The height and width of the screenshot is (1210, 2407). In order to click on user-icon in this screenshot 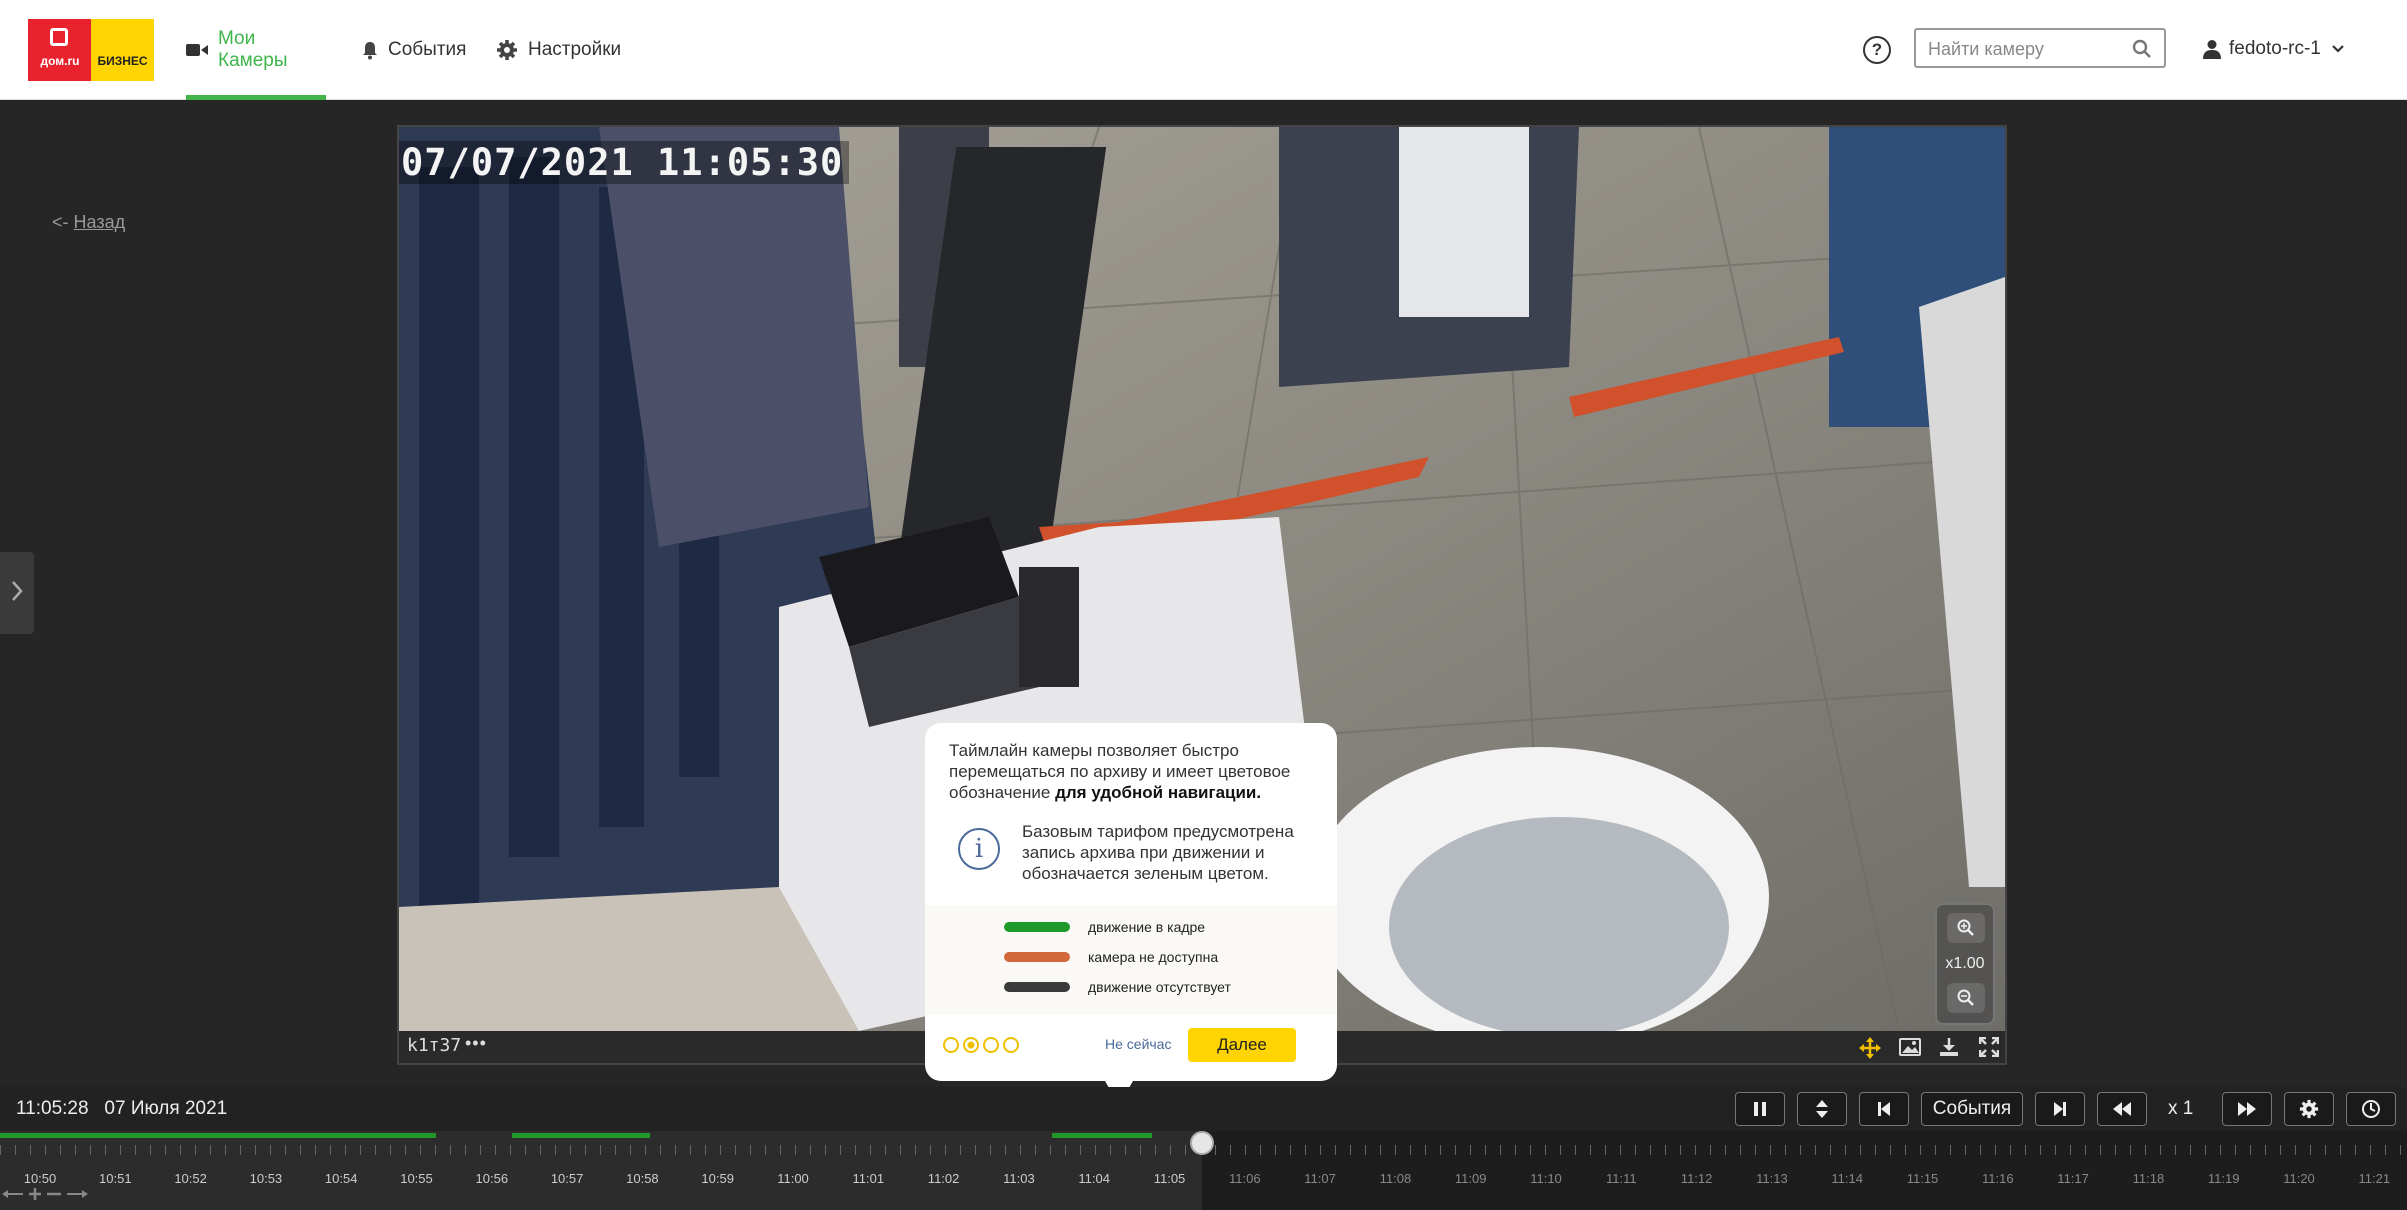, I will do `click(2212, 49)`.